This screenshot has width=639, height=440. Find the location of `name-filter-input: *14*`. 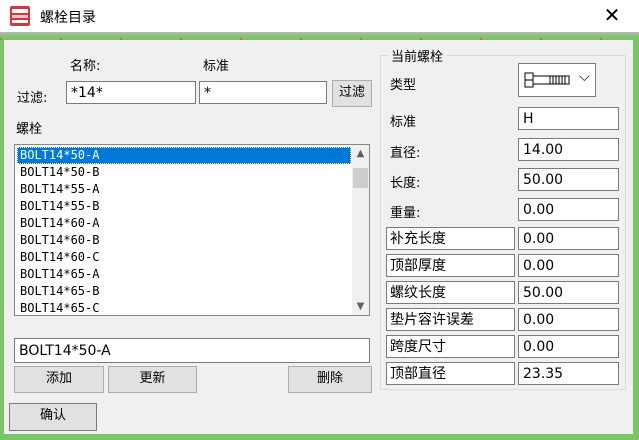

name-filter-input: *14* is located at coordinates (131, 92).